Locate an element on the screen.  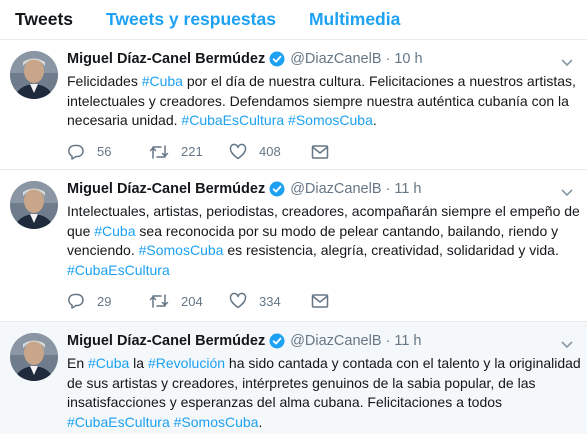
tweet-actions: 56 221 408 is located at coordinates (320, 152).